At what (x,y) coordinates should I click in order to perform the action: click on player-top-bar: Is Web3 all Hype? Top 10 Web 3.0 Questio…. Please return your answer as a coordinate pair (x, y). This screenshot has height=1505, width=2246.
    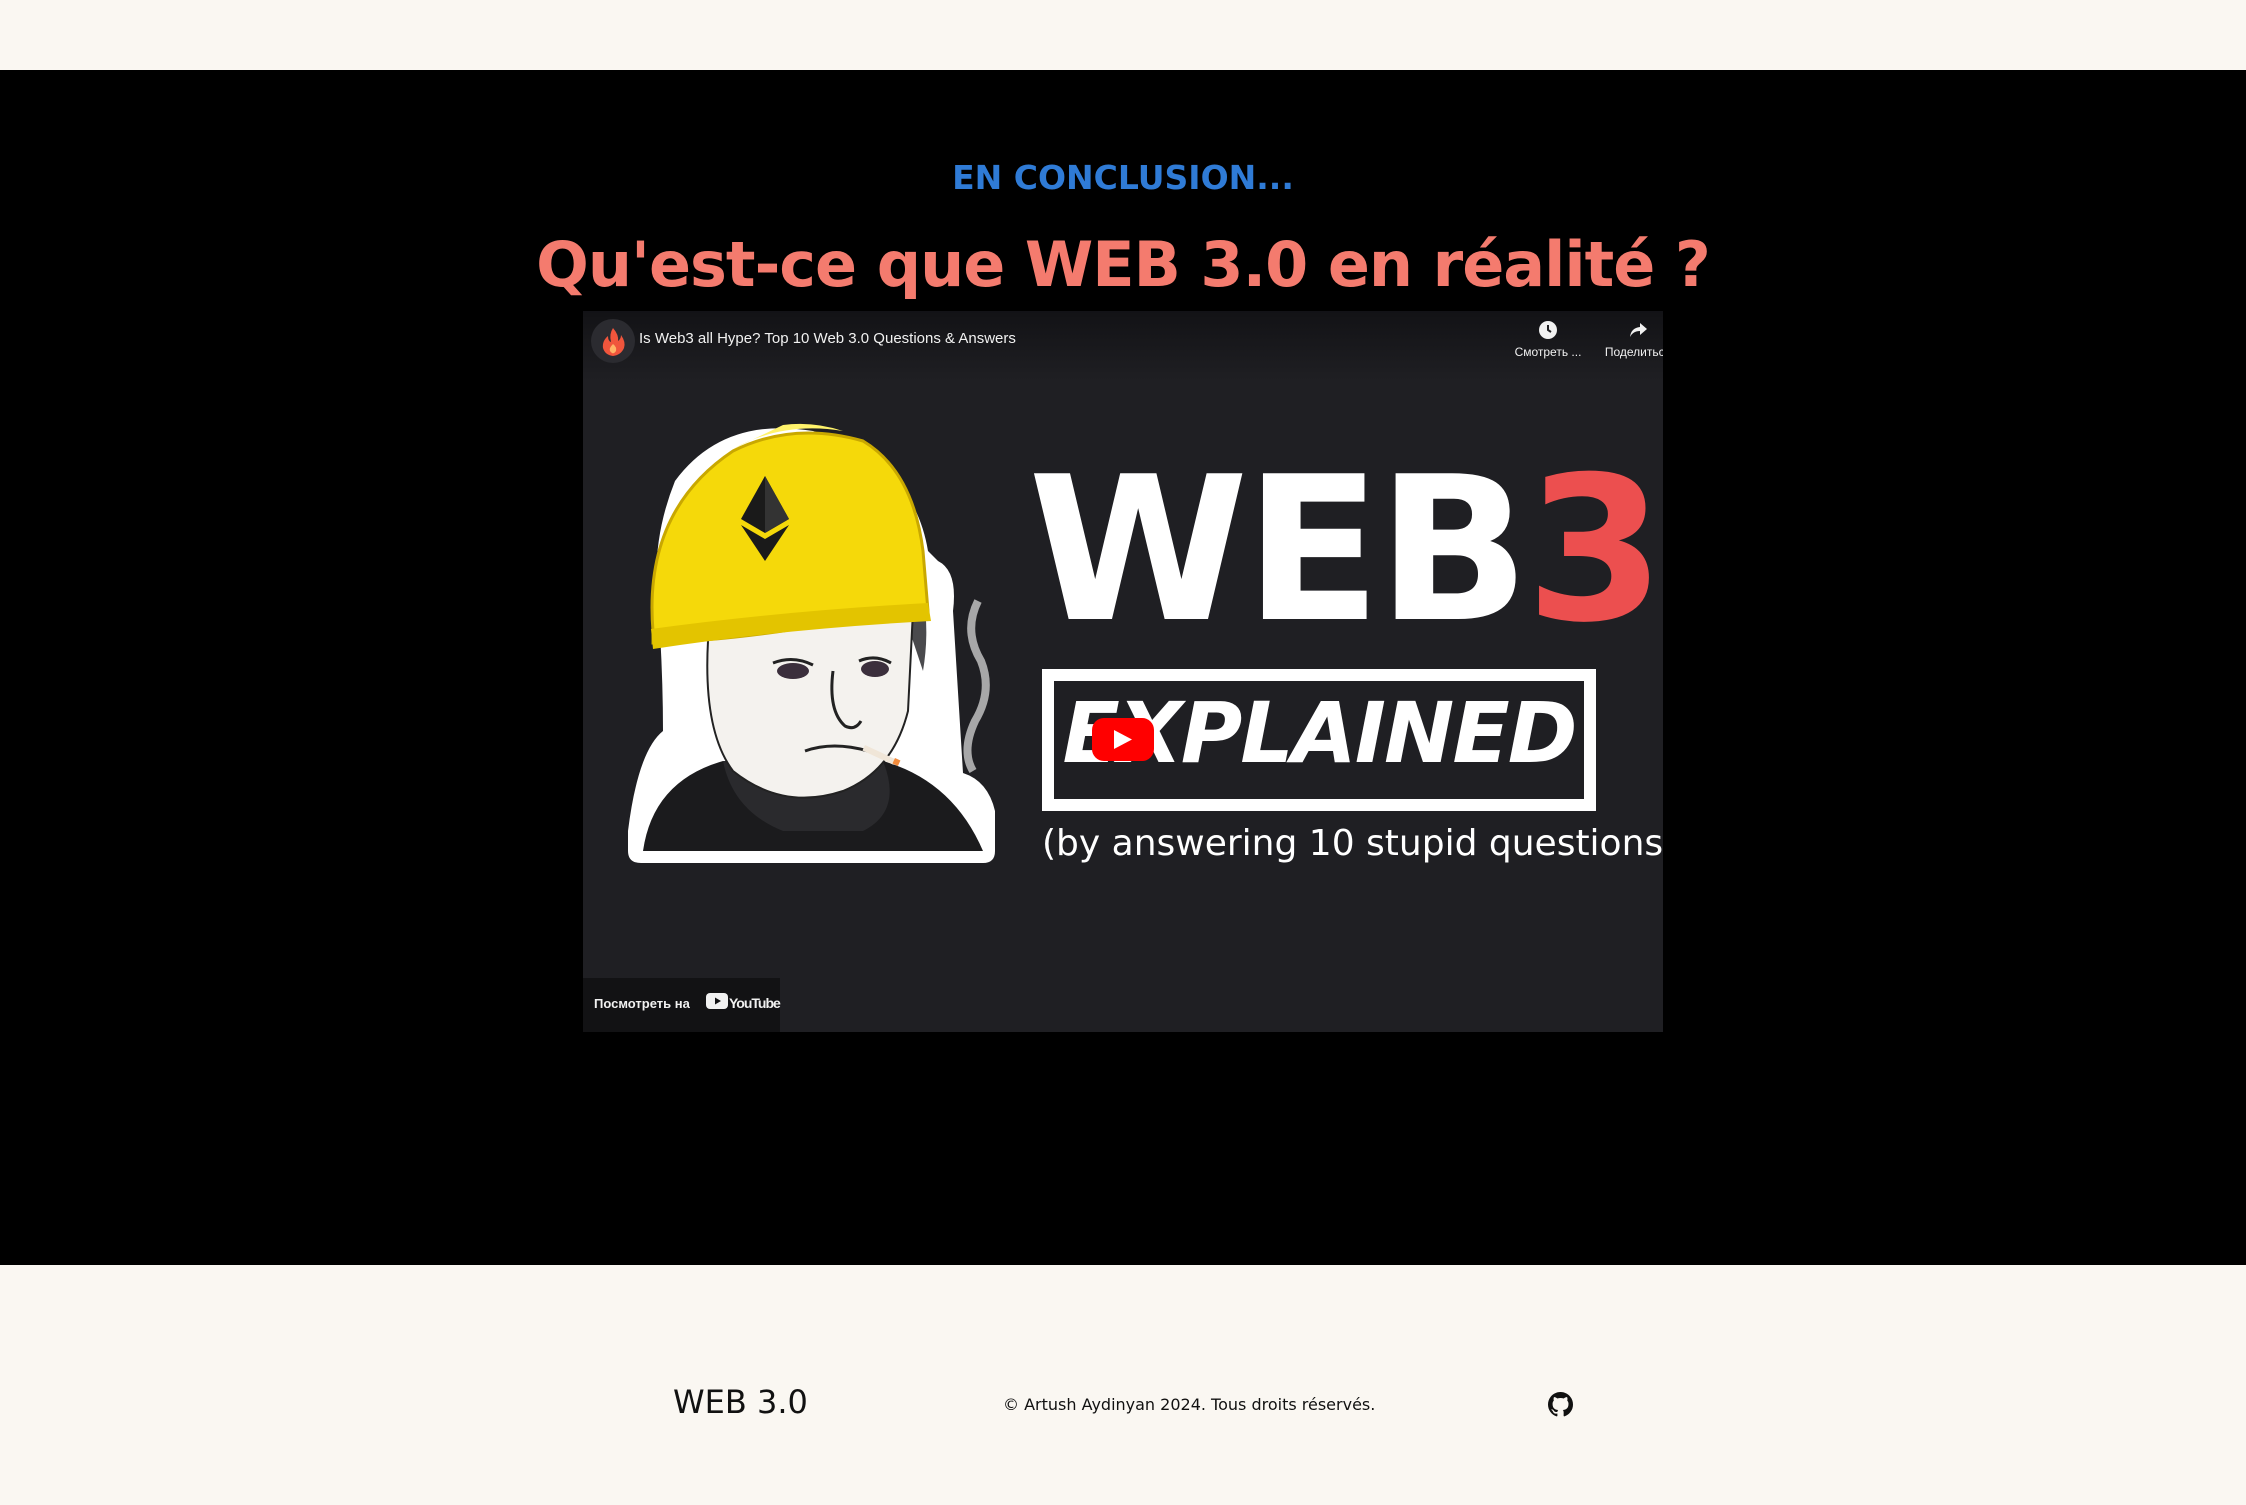
    Looking at the image, I should click on (1123, 346).